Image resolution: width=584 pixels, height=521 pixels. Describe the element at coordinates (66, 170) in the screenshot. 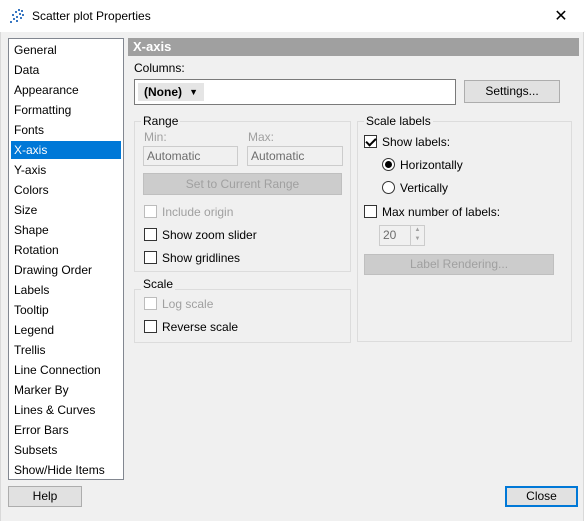

I see `sidebar-item-y-axis: Y-axis` at that location.